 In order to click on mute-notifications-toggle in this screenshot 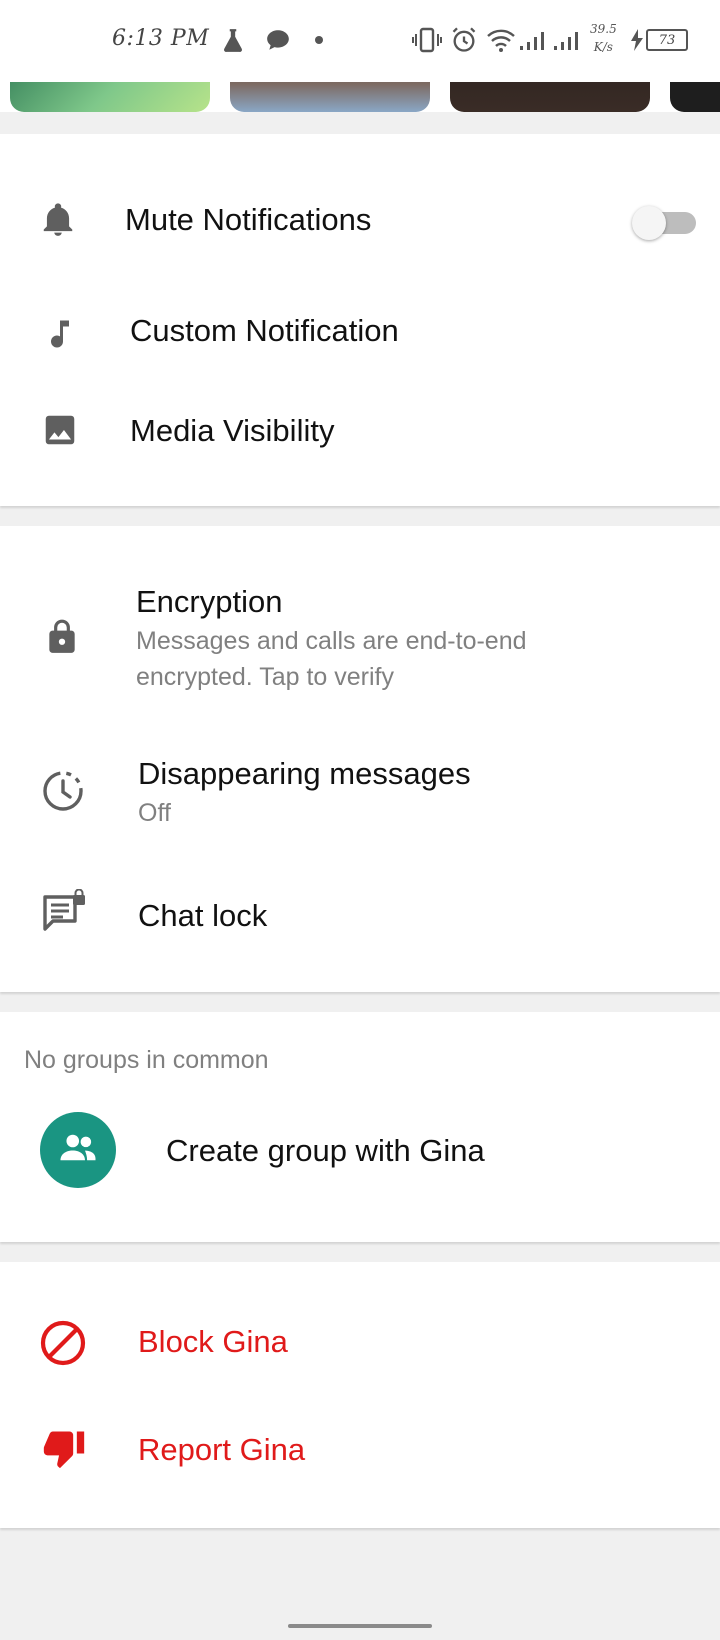, I will do `click(665, 222)`.